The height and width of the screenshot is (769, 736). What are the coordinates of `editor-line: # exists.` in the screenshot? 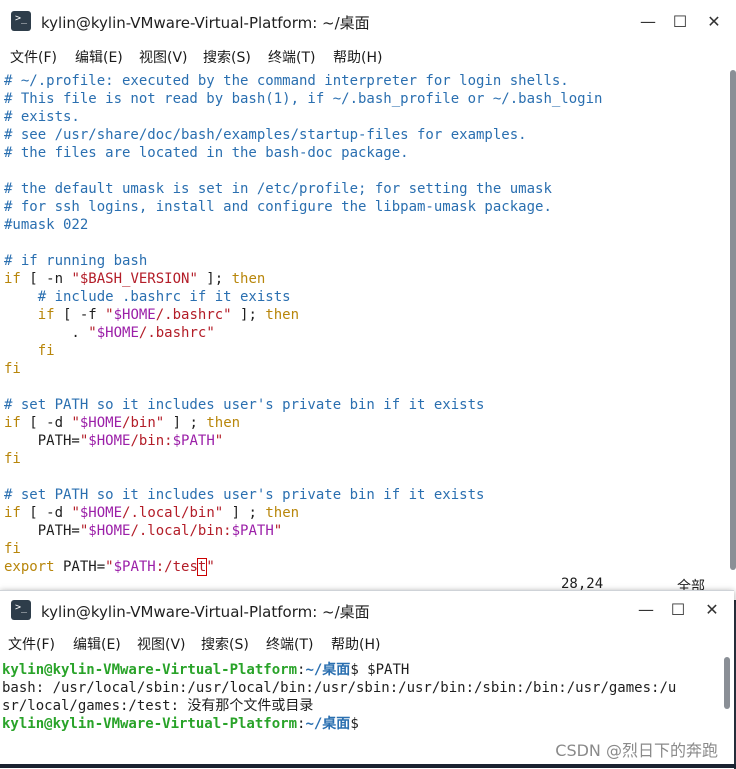 It's located at (42, 117).